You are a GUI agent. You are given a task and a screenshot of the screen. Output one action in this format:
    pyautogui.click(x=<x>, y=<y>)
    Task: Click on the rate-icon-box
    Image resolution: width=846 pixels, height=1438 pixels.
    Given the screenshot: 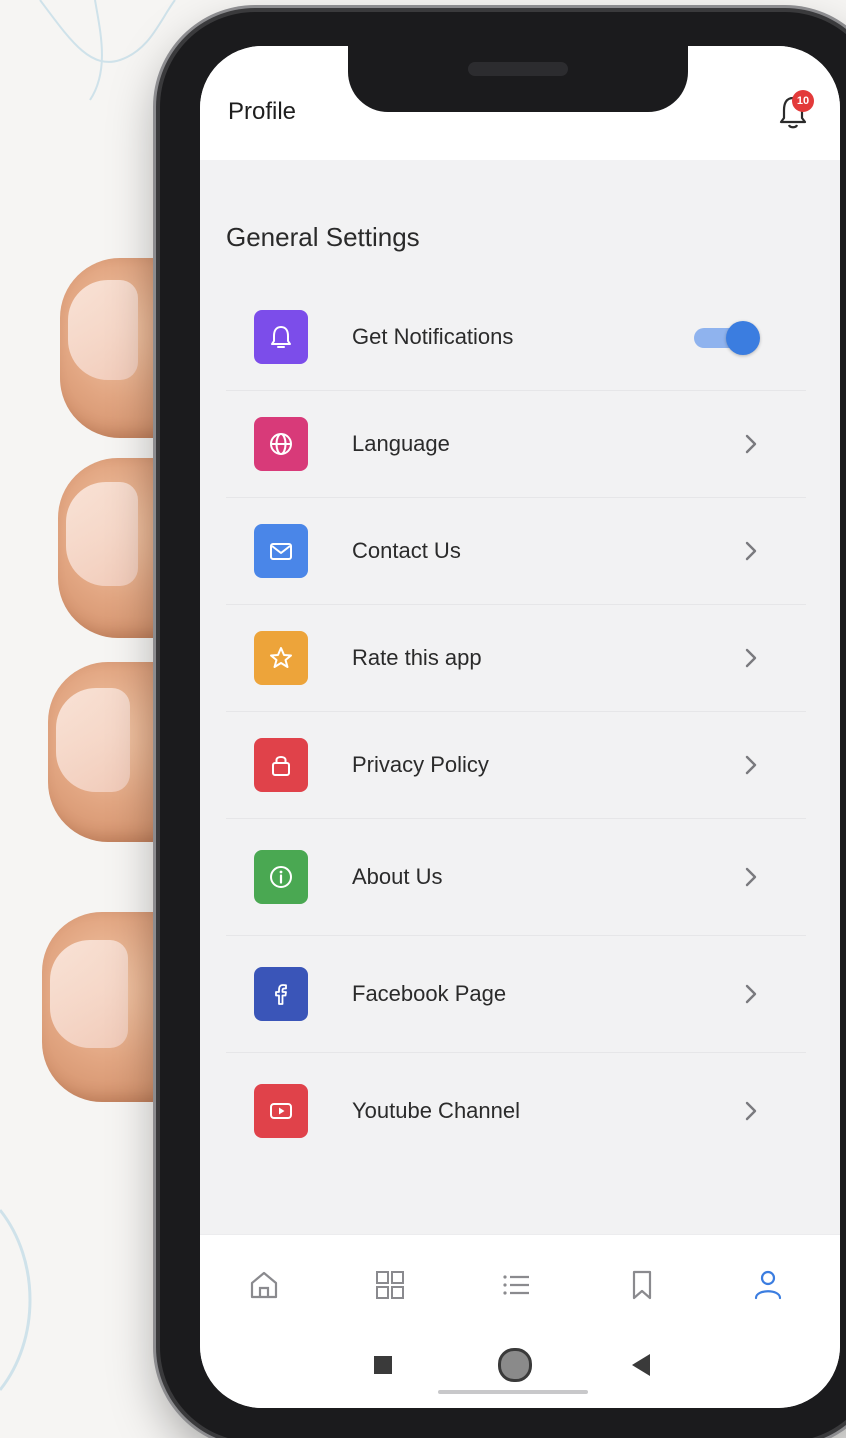 What is the action you would take?
    pyautogui.click(x=281, y=658)
    